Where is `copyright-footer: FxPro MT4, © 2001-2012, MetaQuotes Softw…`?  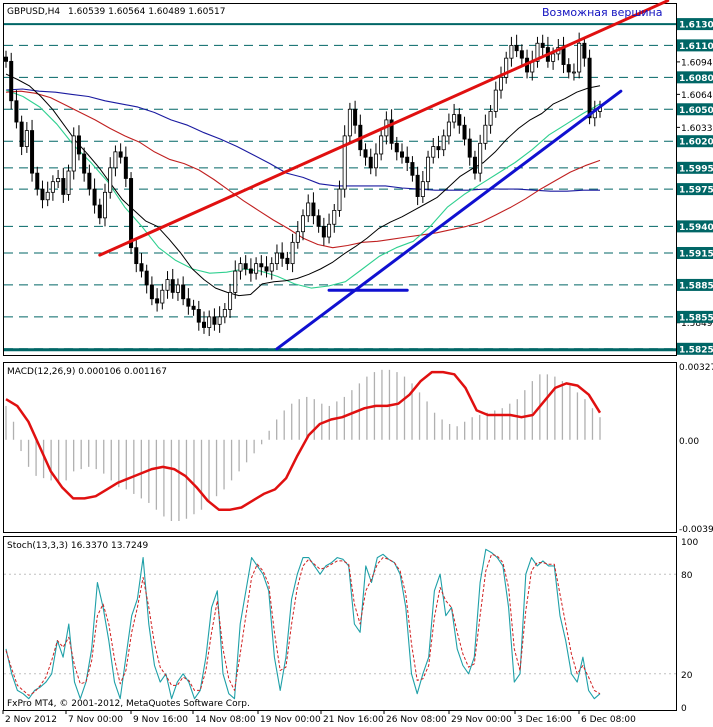 copyright-footer: FxPro MT4, © 2001-2012, MetaQuotes Softw… is located at coordinates (128, 704).